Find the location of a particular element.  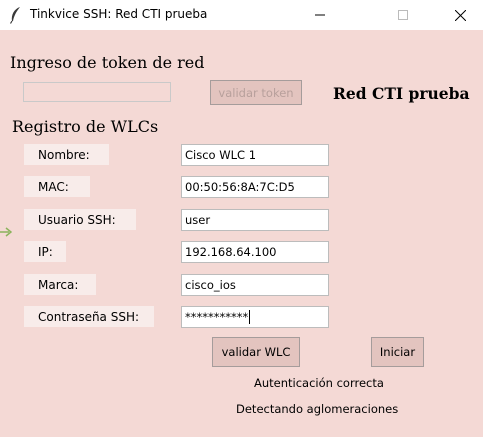

token-input is located at coordinates (97, 92).